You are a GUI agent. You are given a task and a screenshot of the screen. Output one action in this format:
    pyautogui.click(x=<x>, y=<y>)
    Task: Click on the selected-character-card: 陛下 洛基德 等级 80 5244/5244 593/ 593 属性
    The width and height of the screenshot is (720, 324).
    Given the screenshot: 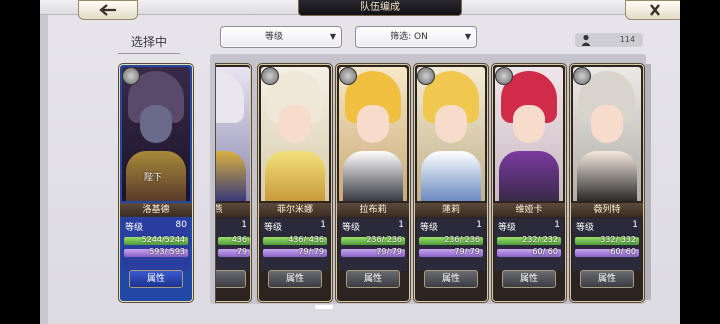 What is the action you would take?
    pyautogui.click(x=156, y=183)
    